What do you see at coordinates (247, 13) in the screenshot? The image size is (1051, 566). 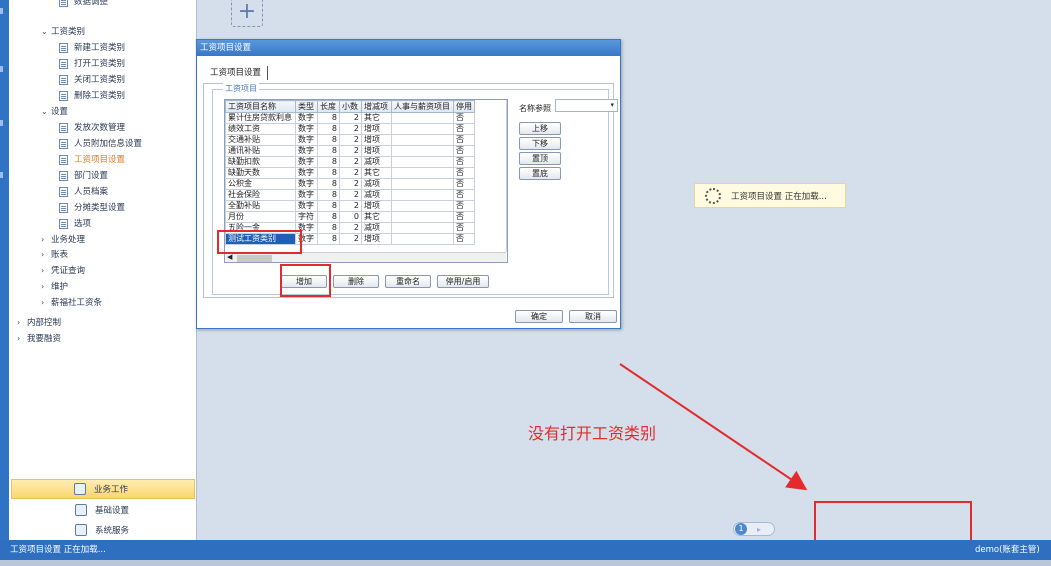 I see `add-tile-button: +` at bounding box center [247, 13].